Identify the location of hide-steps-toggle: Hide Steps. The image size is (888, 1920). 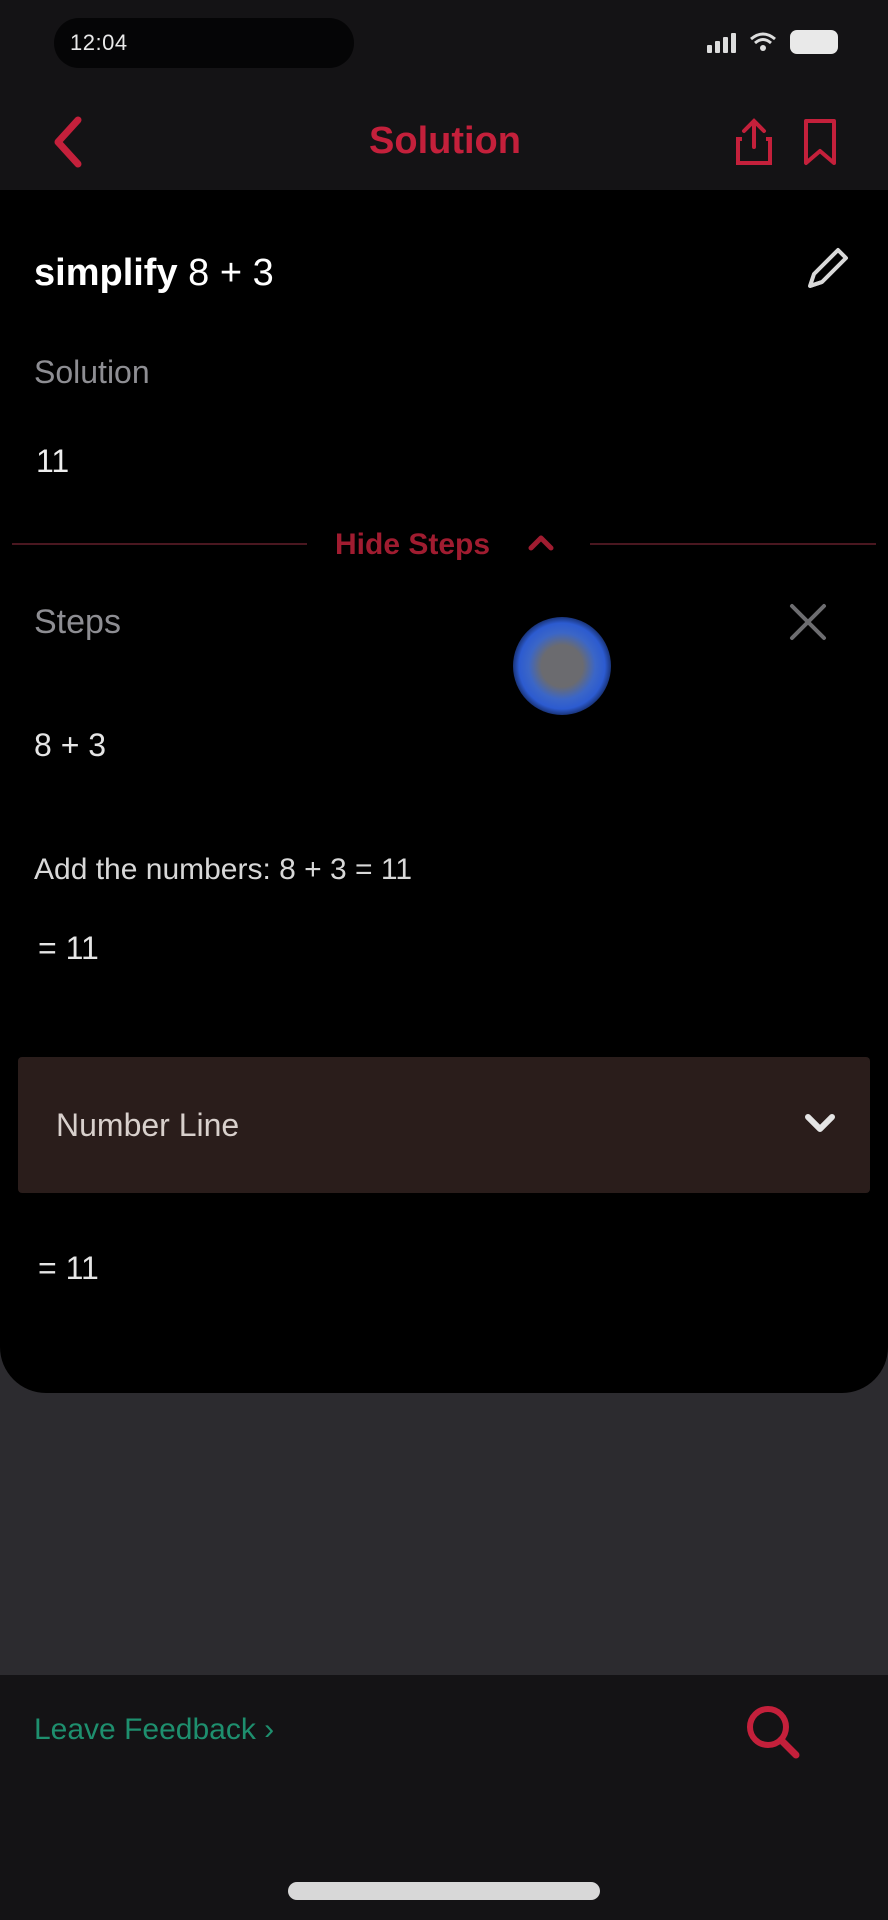
(444, 544).